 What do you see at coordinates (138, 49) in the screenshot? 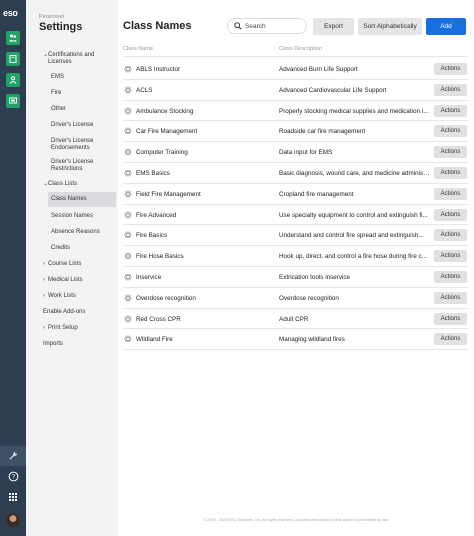
I see `column-header-class-name: Class Name` at bounding box center [138, 49].